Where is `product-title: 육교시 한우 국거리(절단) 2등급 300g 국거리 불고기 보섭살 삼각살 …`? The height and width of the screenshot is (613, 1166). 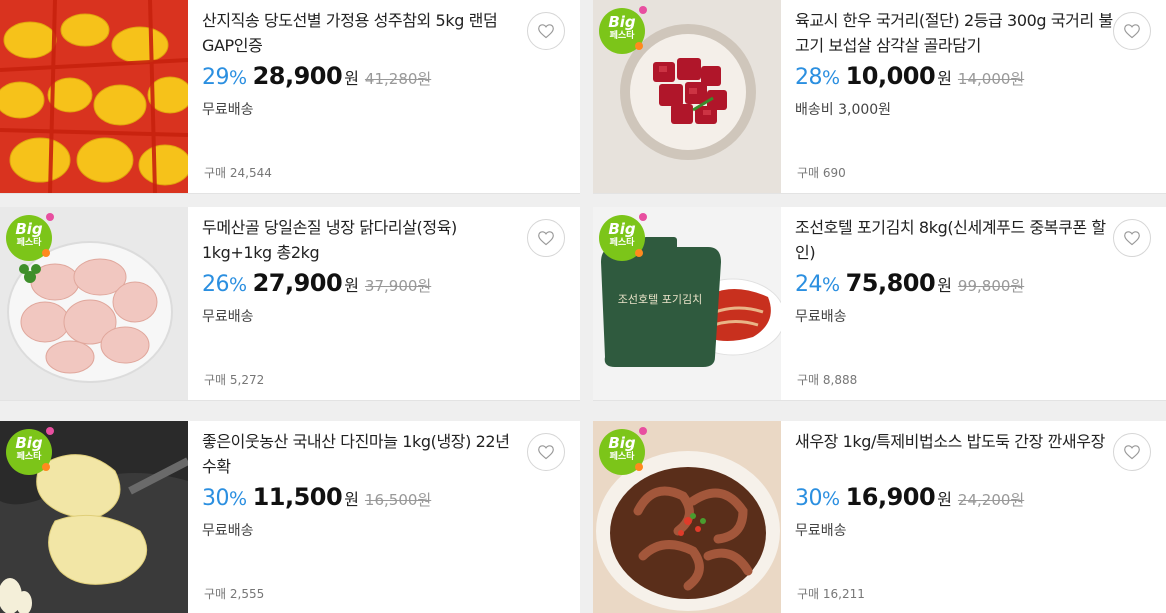 product-title: 육교시 한우 국거리(절단) 2등급 300g 국거리 불고기 보섭살 삼각살 … is located at coordinates (955, 33).